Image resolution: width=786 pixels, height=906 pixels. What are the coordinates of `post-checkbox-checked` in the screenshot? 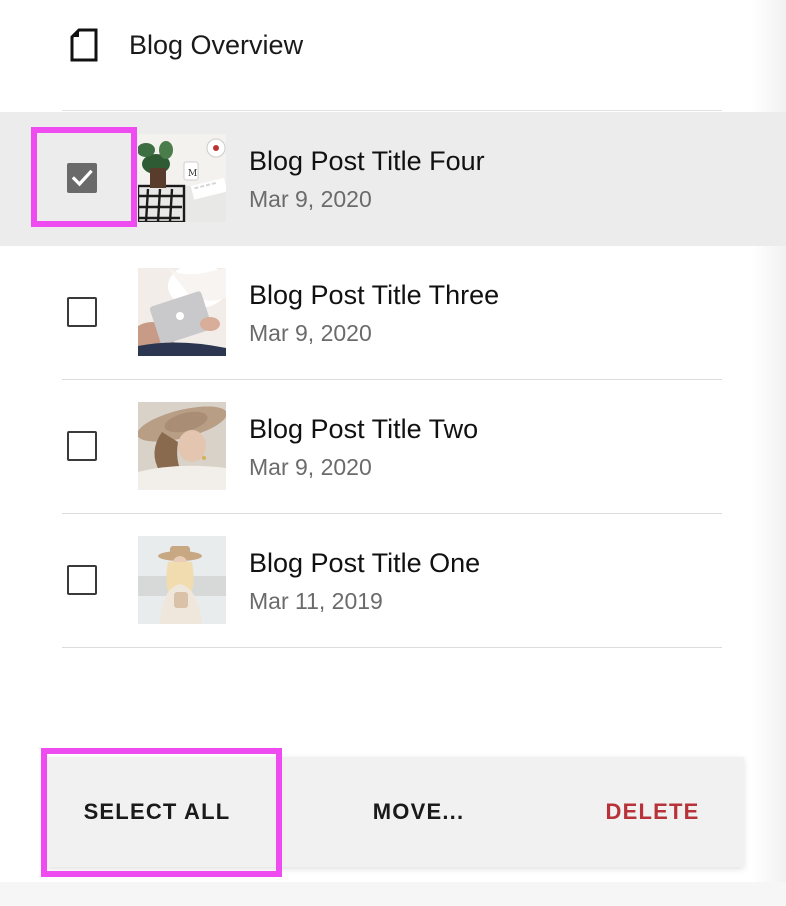 It's located at (82, 178).